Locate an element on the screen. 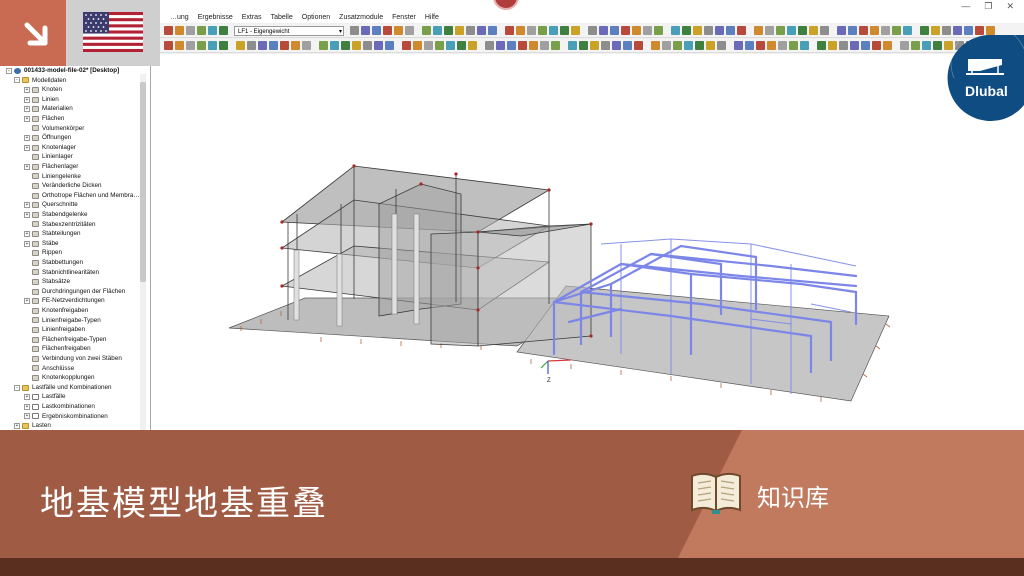 The width and height of the screenshot is (1024, 576). navigator-tree-item: Durchdringungen der Flächen is located at coordinates (74, 292).